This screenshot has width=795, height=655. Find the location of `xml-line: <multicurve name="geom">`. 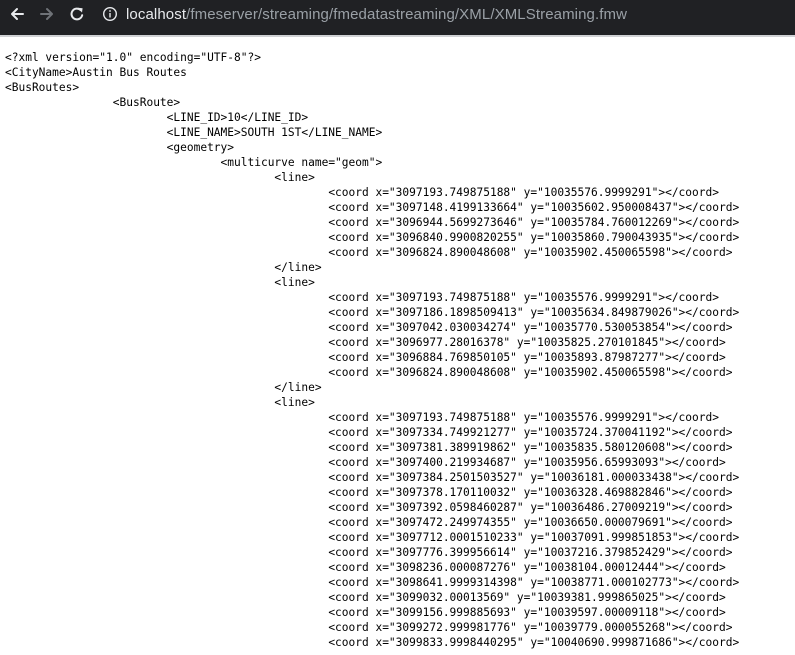

xml-line: <multicurve name="geom"> is located at coordinates (194, 162).